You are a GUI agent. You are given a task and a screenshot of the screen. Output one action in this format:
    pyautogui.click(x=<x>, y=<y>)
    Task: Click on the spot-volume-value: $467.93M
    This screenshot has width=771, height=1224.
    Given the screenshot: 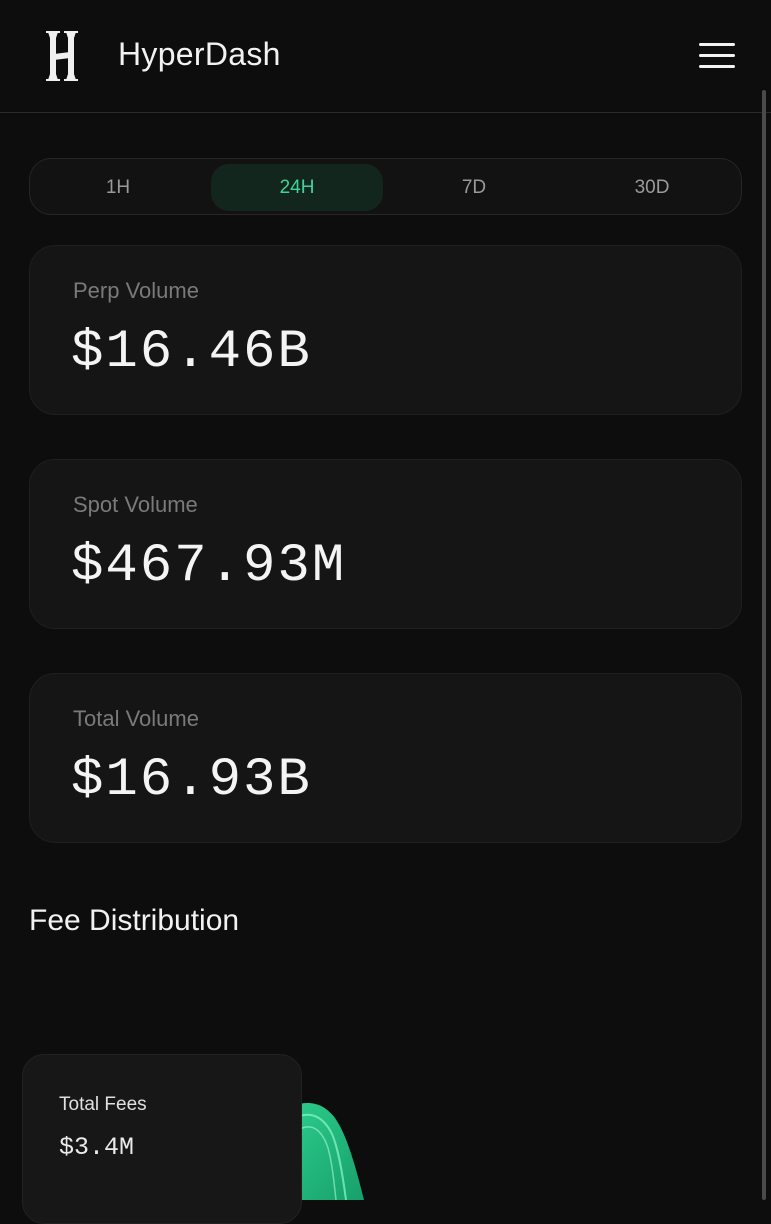 What is the action you would take?
    pyautogui.click(x=209, y=566)
    